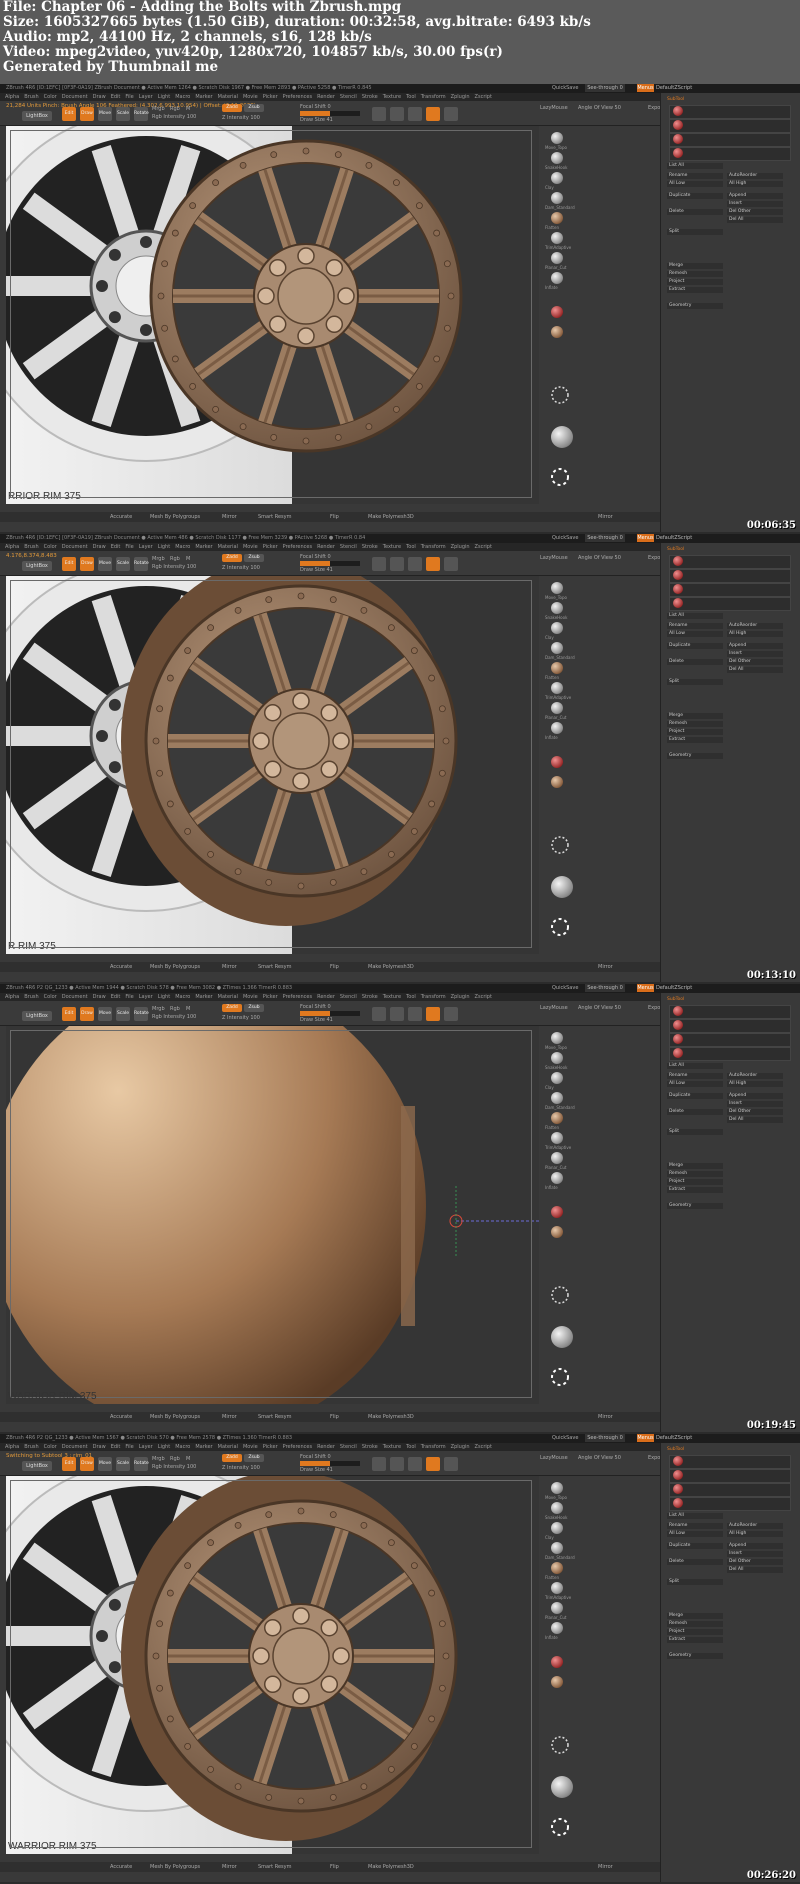  What do you see at coordinates (334, 517) in the screenshot?
I see `bottom-bar-button: Flip` at bounding box center [334, 517].